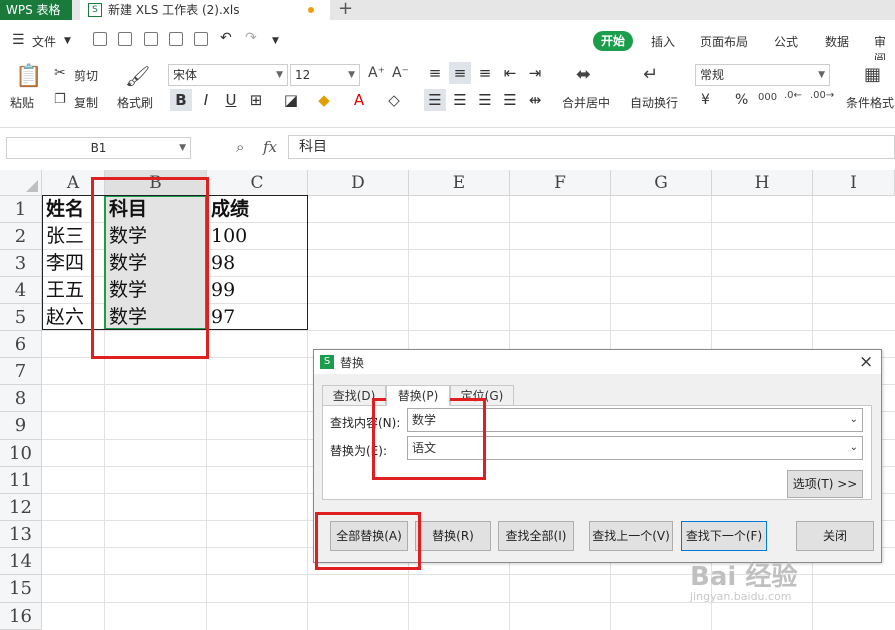  What do you see at coordinates (73, 183) in the screenshot?
I see `column-header-a: A` at bounding box center [73, 183].